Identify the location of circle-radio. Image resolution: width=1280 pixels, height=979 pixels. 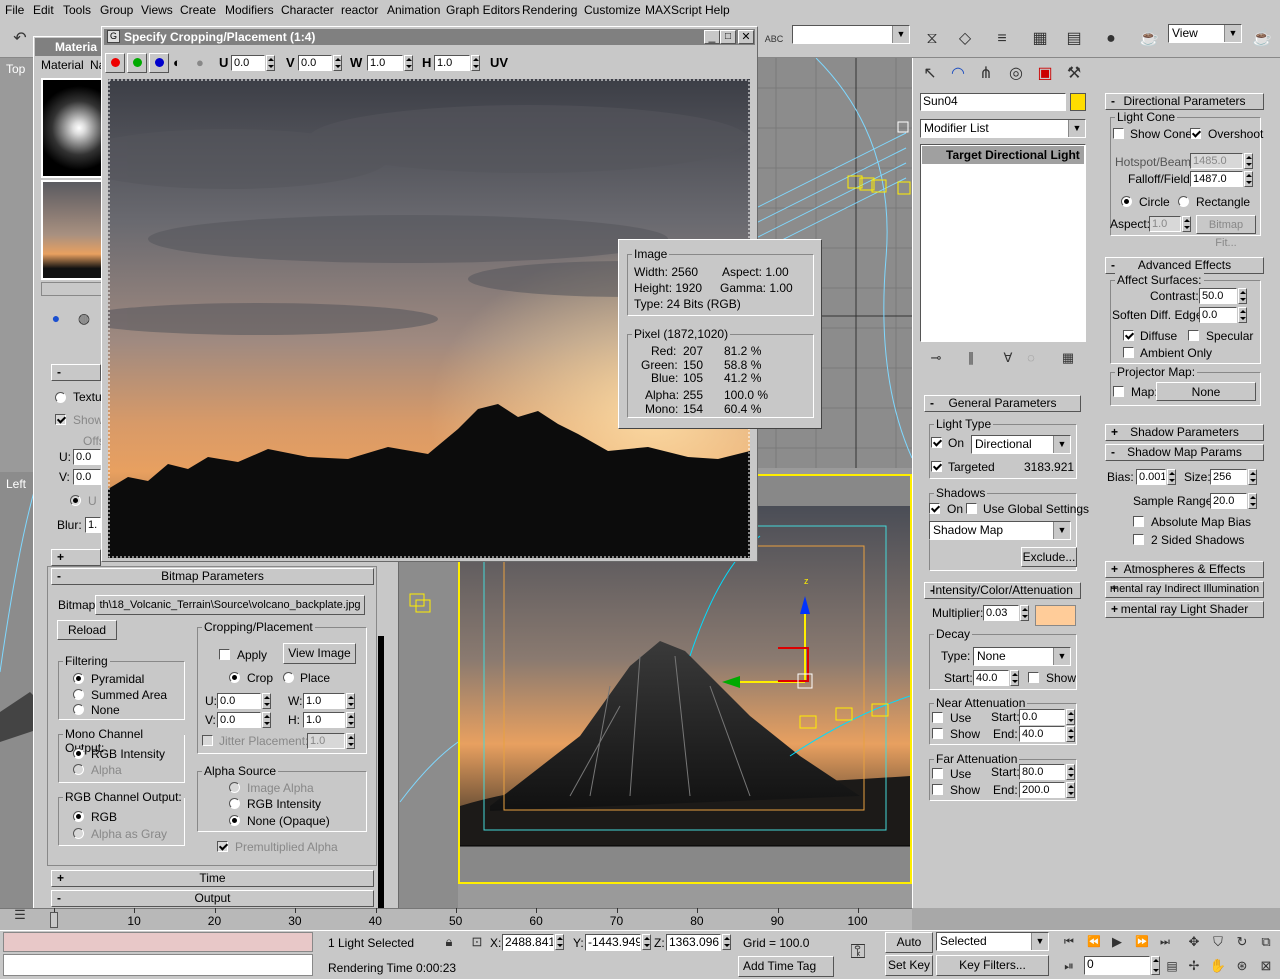
(1126, 201).